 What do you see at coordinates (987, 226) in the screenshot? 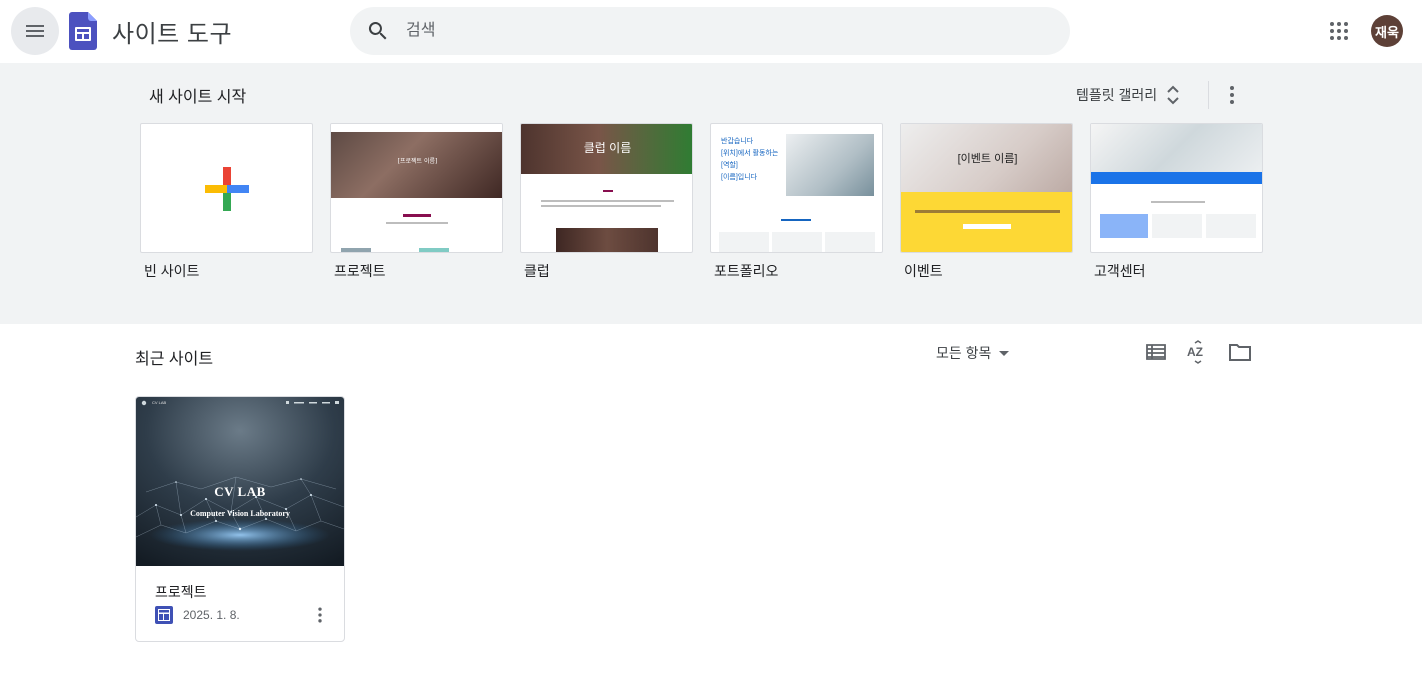
I see `thumb-button` at bounding box center [987, 226].